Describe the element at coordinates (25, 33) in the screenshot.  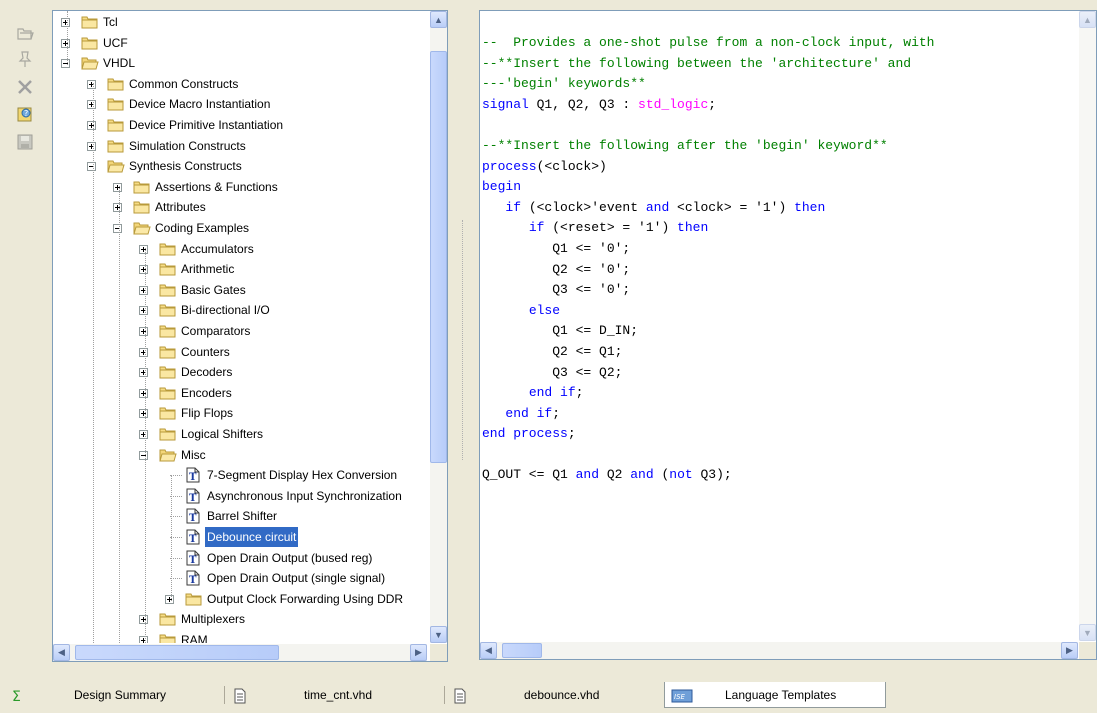
I see `open-folder-icon` at that location.